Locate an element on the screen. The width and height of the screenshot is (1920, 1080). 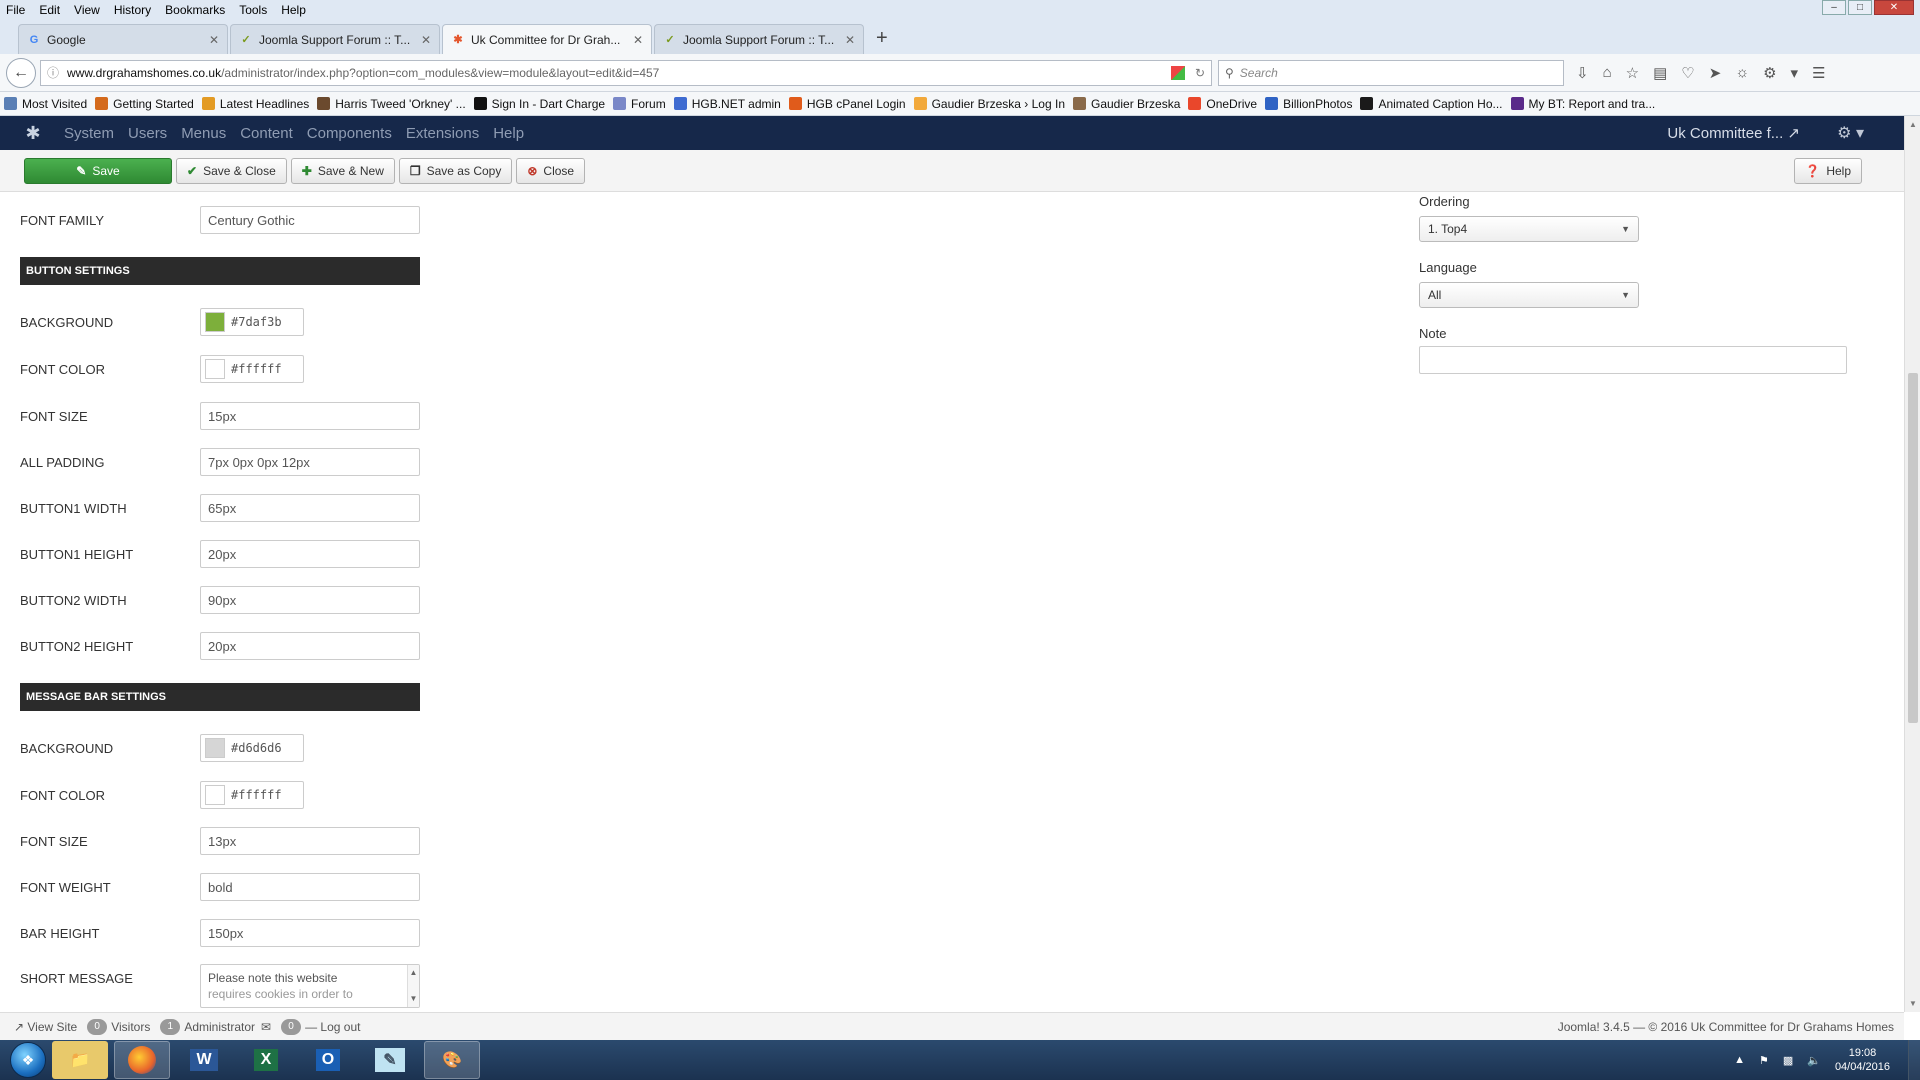
bookmark-item: Getting Started is located at coordinates (144, 104).